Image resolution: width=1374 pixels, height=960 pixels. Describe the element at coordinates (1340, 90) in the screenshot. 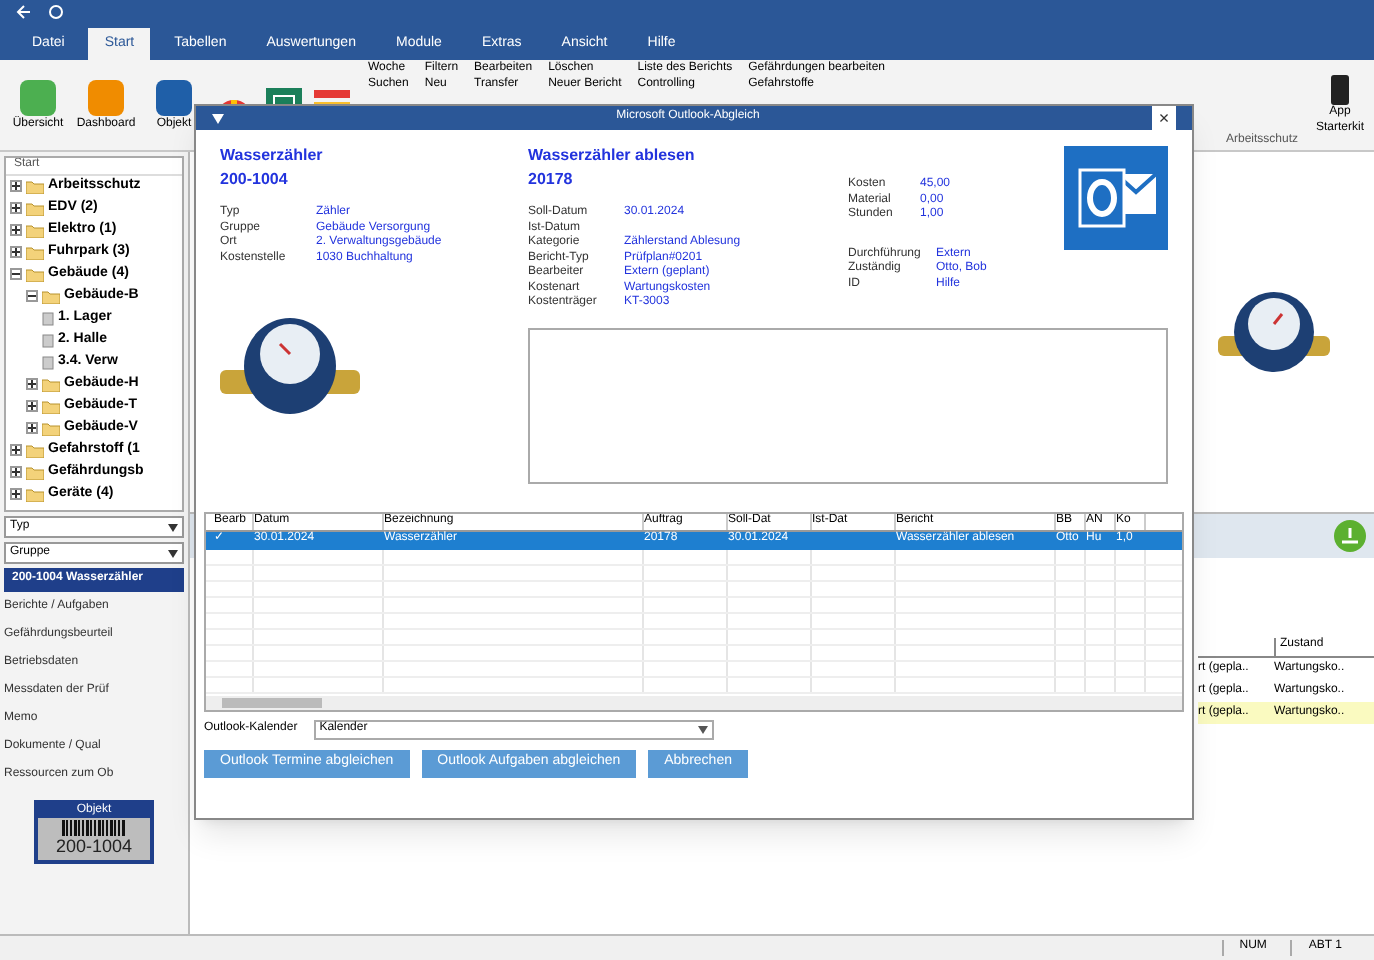

I see `phone-icon` at that location.